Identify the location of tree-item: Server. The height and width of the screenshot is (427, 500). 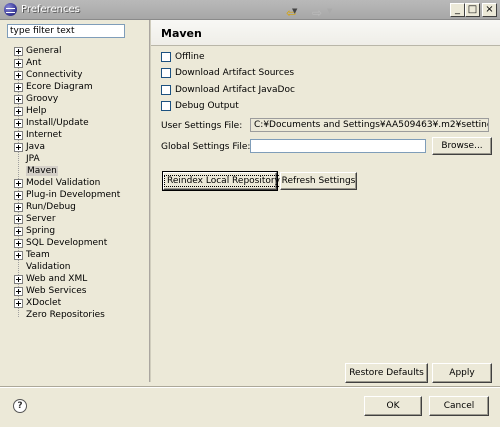
(35, 220).